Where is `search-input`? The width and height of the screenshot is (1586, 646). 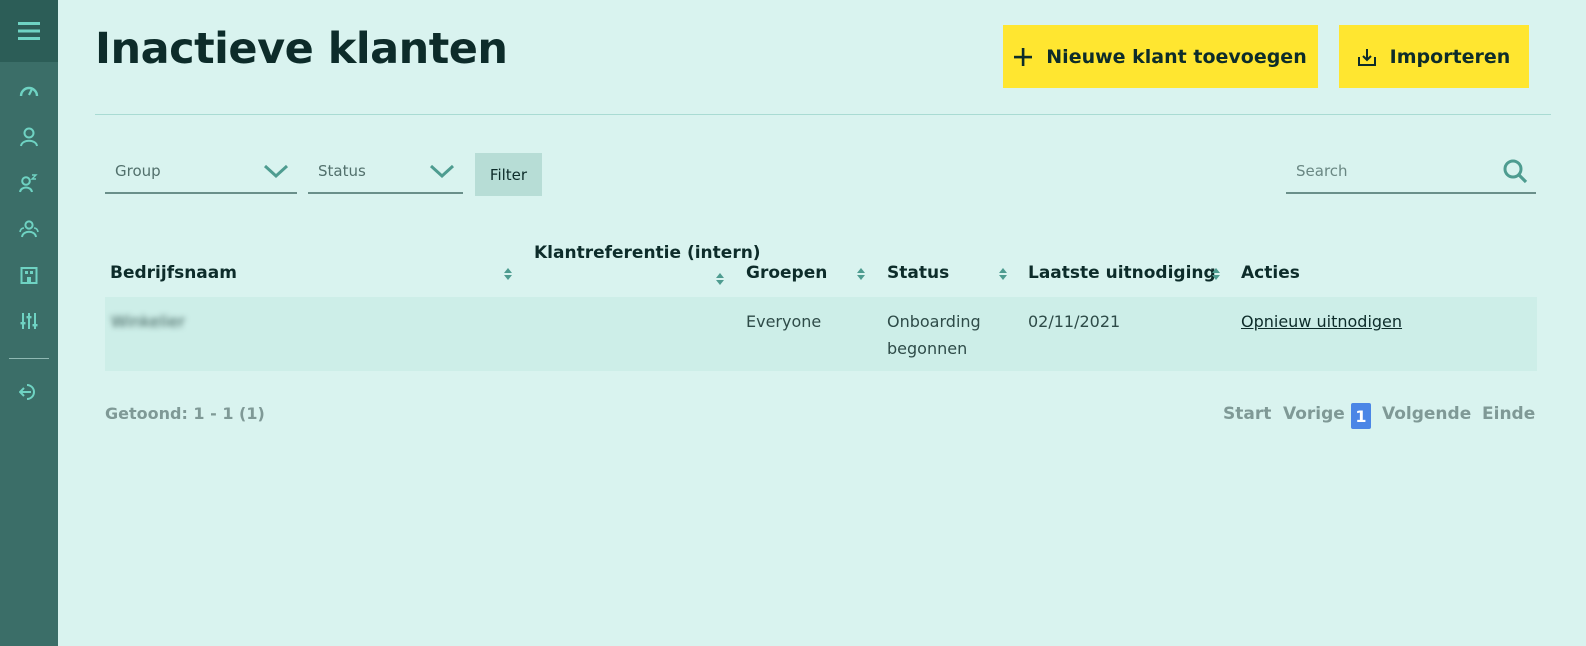
search-input is located at coordinates (1386, 171).